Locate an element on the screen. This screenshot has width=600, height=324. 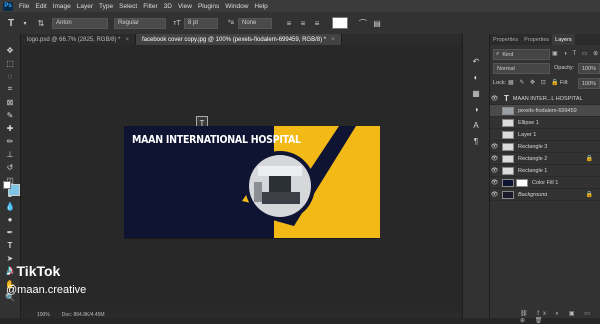
layer-row: 👁 Rectangle 2 🔒 is located at coordinates (545, 159).